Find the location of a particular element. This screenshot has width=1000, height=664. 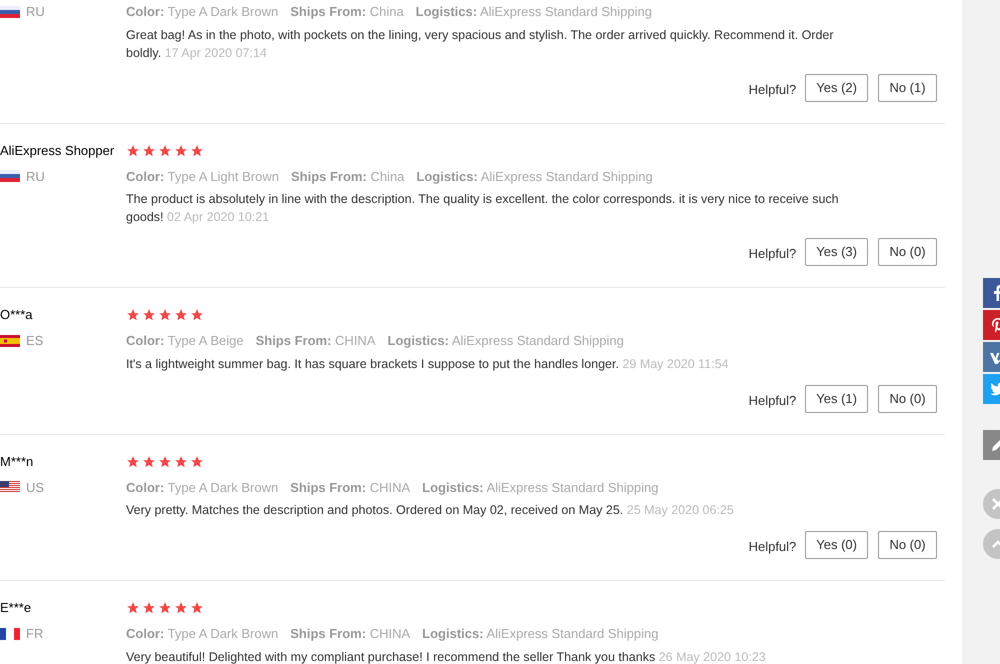

country-code: ES is located at coordinates (35, 341).